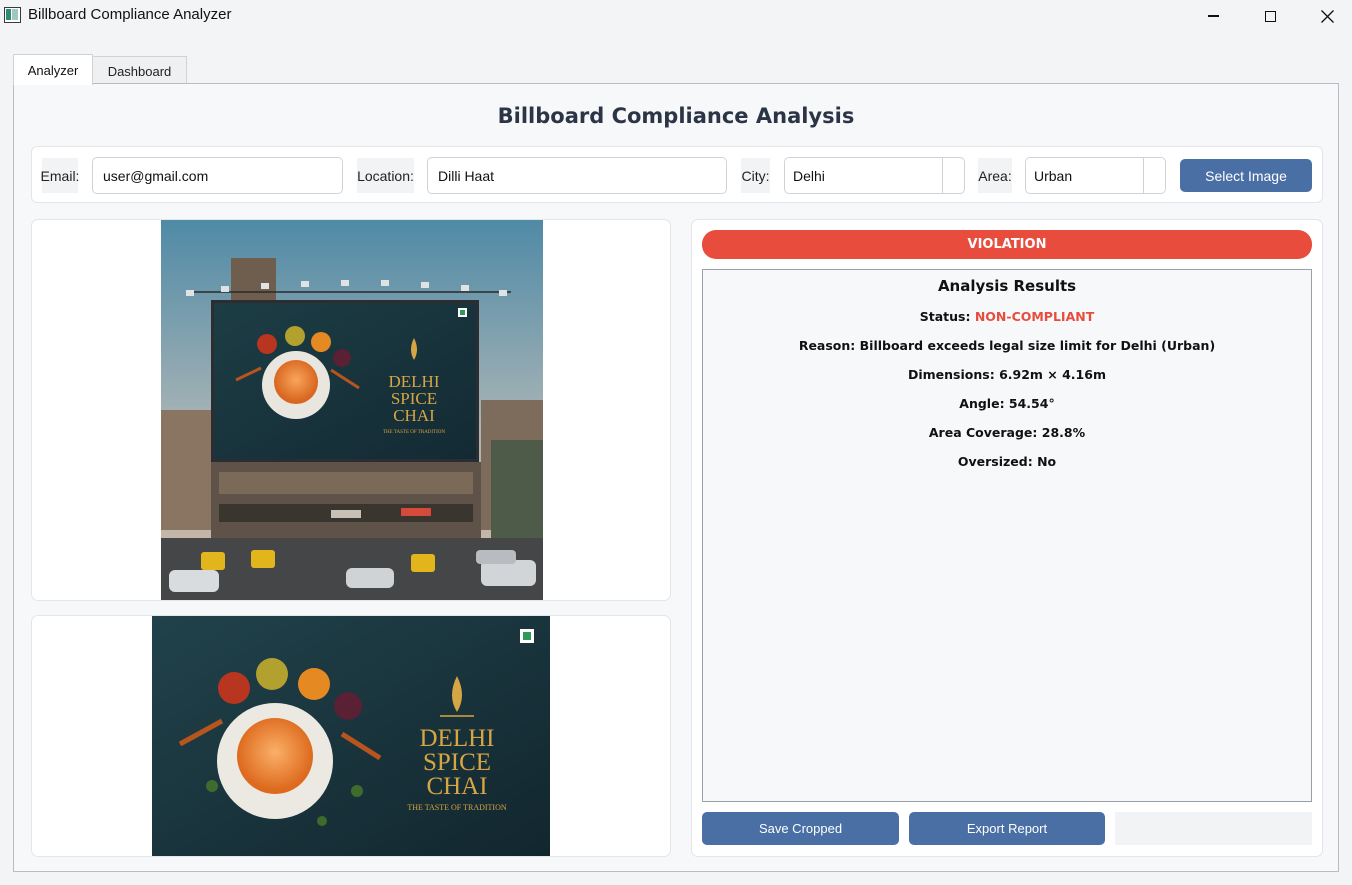 The height and width of the screenshot is (885, 1352). What do you see at coordinates (1007, 244) in the screenshot?
I see `violation-banner: VIOLATION` at bounding box center [1007, 244].